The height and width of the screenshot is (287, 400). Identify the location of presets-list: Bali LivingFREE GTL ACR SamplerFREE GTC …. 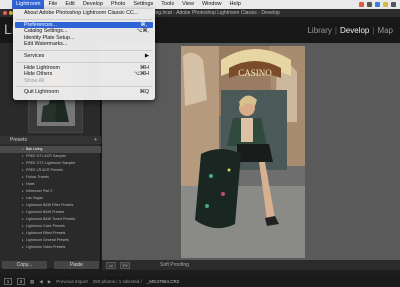
(50, 202).